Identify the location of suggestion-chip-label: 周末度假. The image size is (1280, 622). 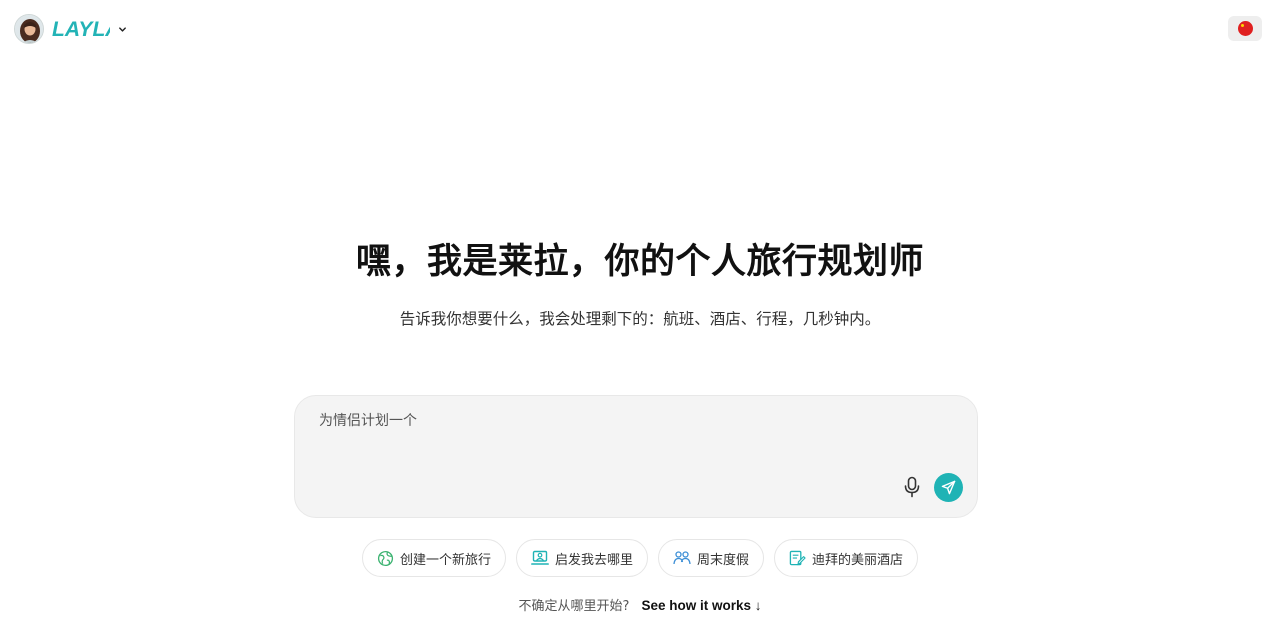
(723, 560).